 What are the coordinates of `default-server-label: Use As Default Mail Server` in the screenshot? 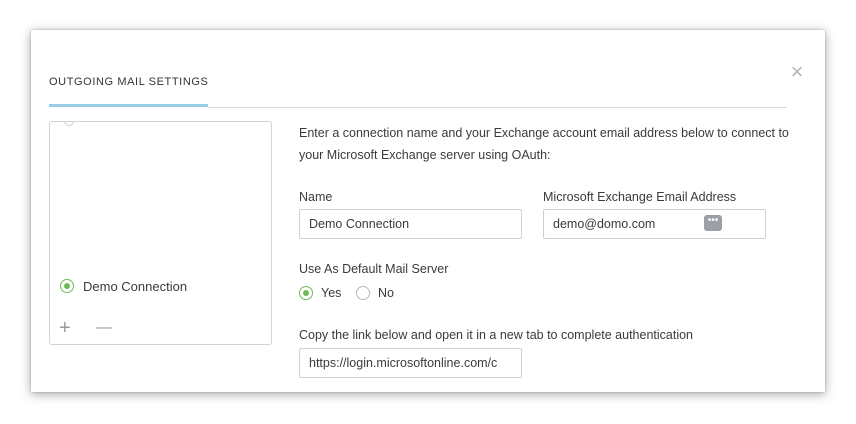 It's located at (374, 269).